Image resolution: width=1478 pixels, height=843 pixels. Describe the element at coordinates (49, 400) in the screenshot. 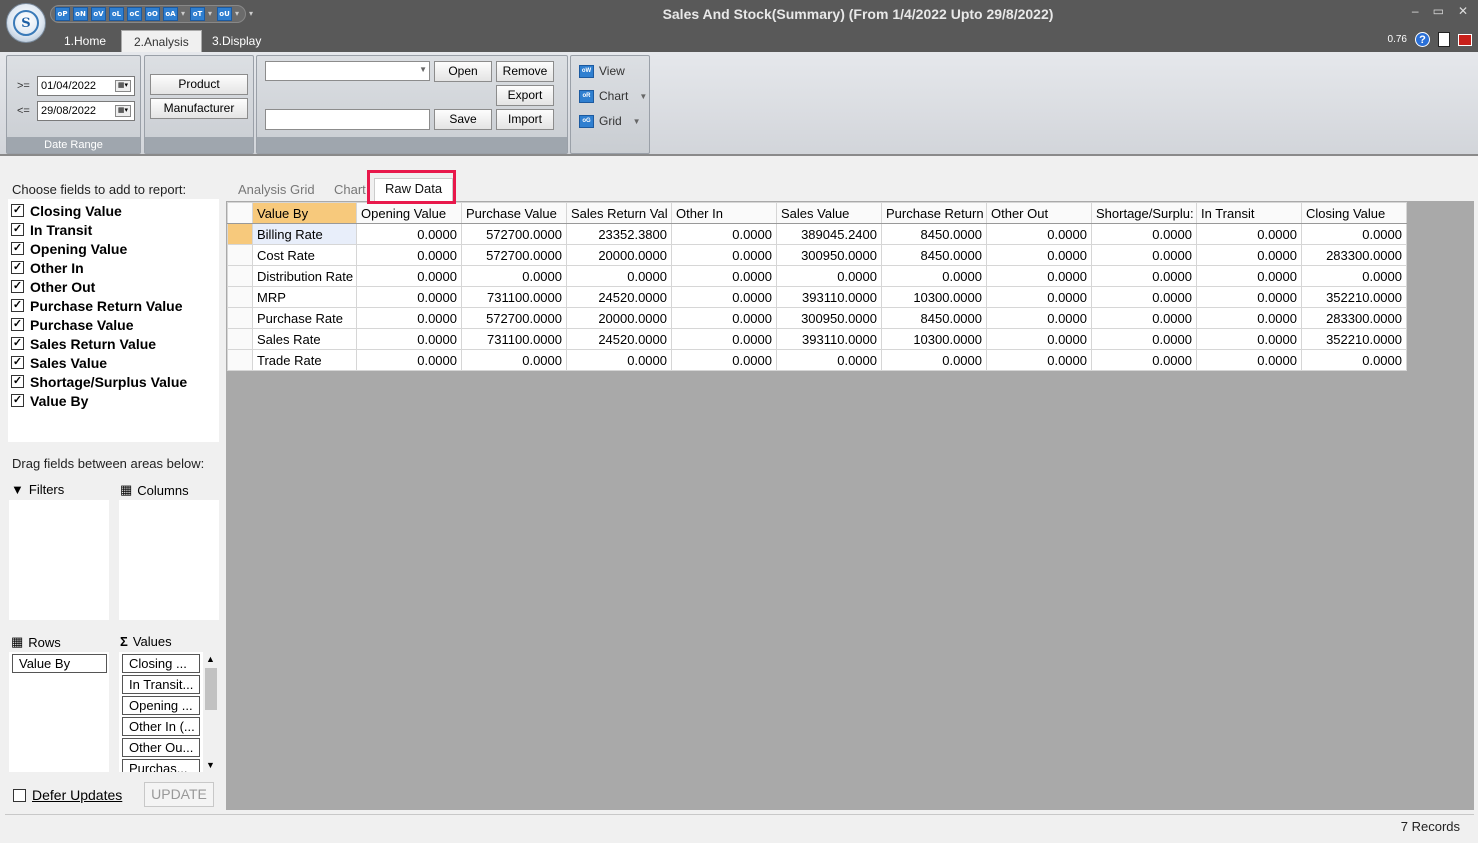

I see `field-item: ✓ Value By` at that location.